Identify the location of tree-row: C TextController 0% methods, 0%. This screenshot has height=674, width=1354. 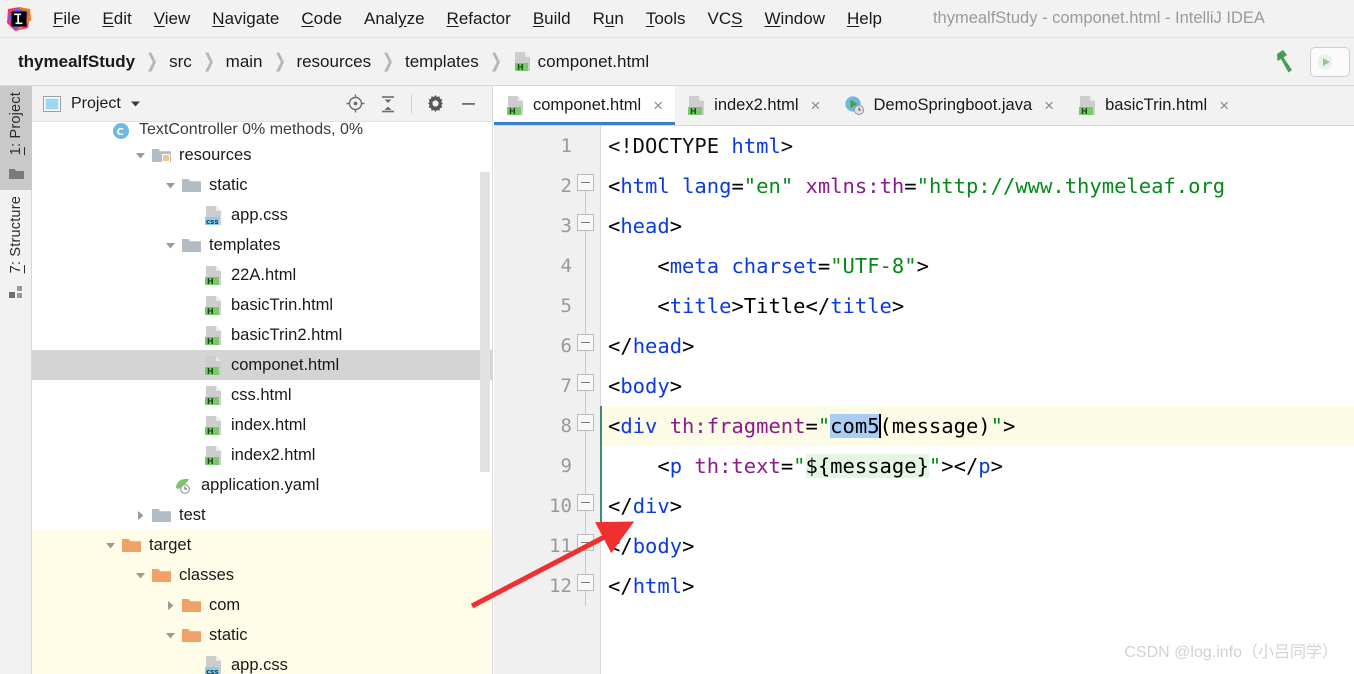
(262, 131).